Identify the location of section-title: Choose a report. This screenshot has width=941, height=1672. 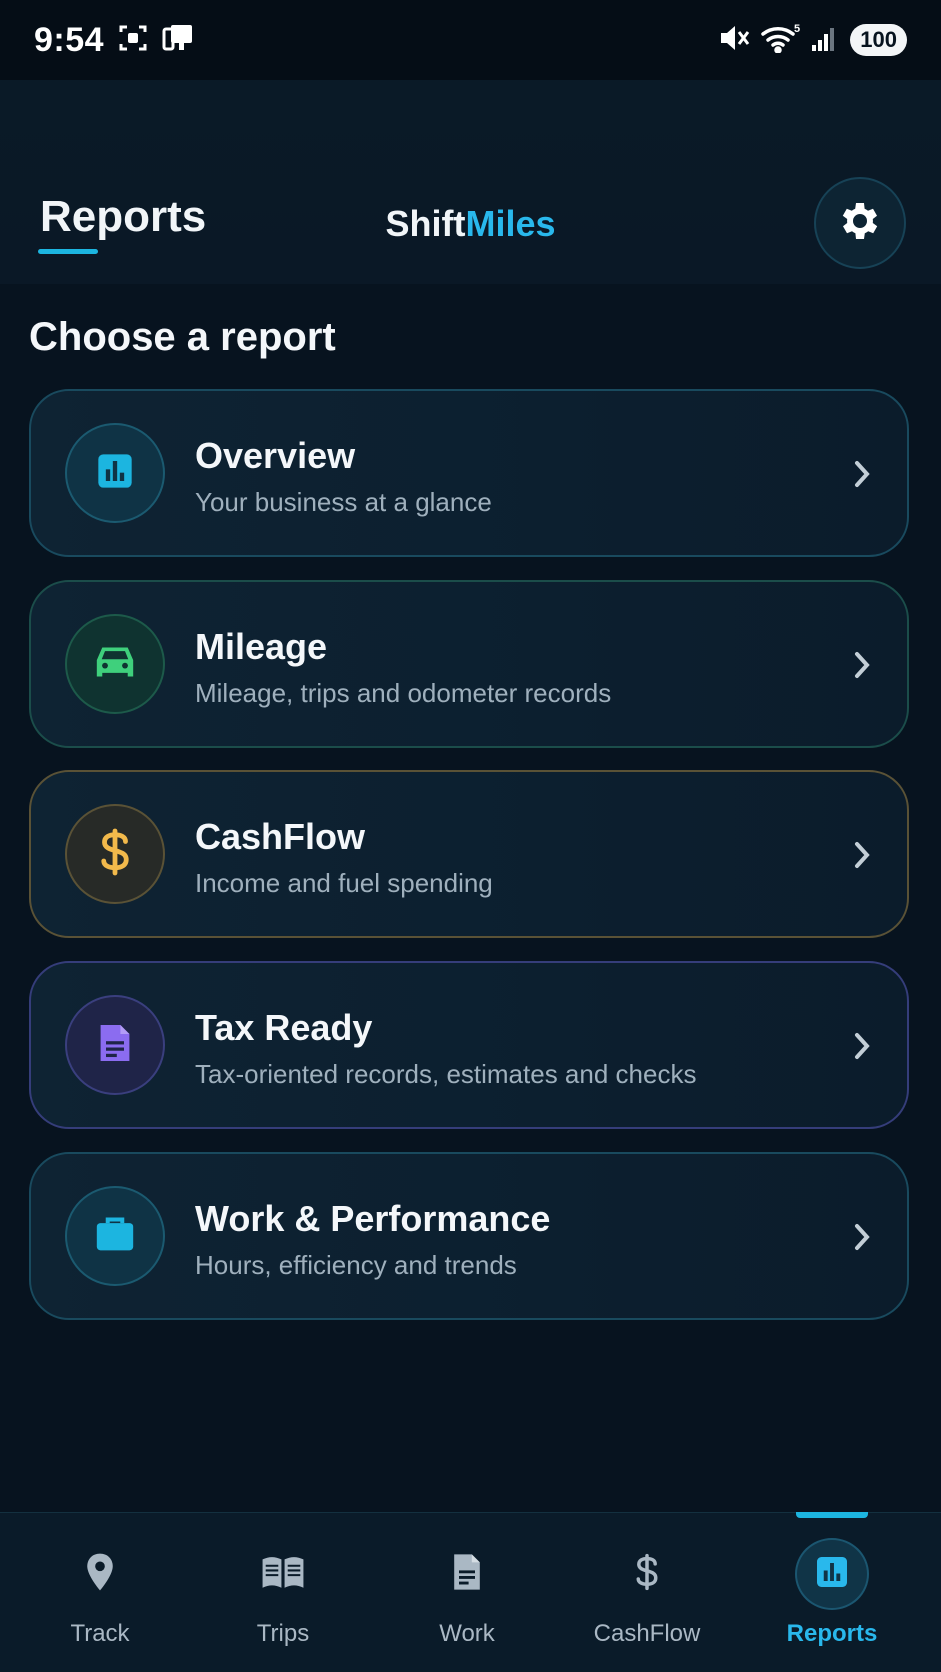
(182, 337).